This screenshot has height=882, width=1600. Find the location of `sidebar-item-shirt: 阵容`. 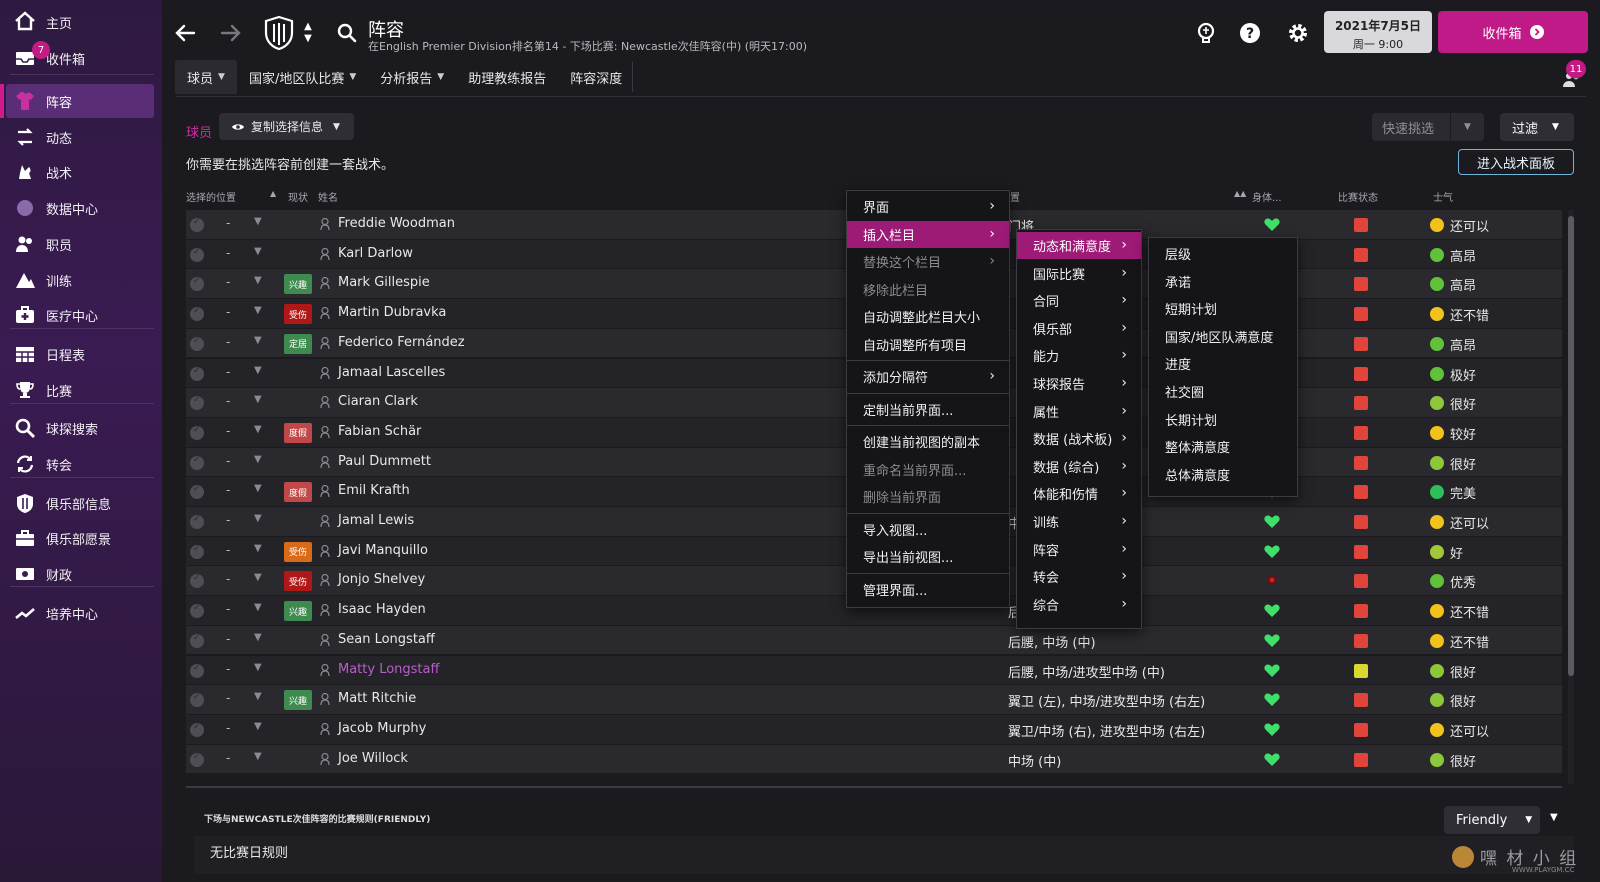

sidebar-item-shirt: 阵容 is located at coordinates (77, 101).